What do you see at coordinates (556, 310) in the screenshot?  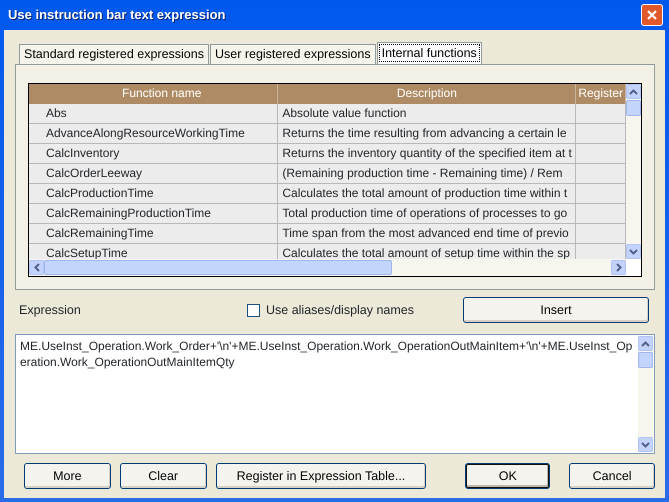 I see `insert-button: Insert` at bounding box center [556, 310].